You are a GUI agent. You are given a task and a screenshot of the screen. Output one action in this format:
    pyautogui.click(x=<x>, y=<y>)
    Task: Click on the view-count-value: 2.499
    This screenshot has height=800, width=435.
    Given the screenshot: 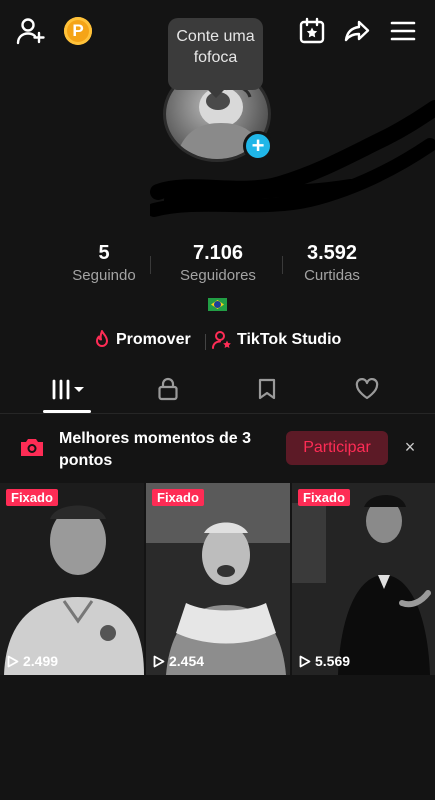 What is the action you would take?
    pyautogui.click(x=41, y=661)
    